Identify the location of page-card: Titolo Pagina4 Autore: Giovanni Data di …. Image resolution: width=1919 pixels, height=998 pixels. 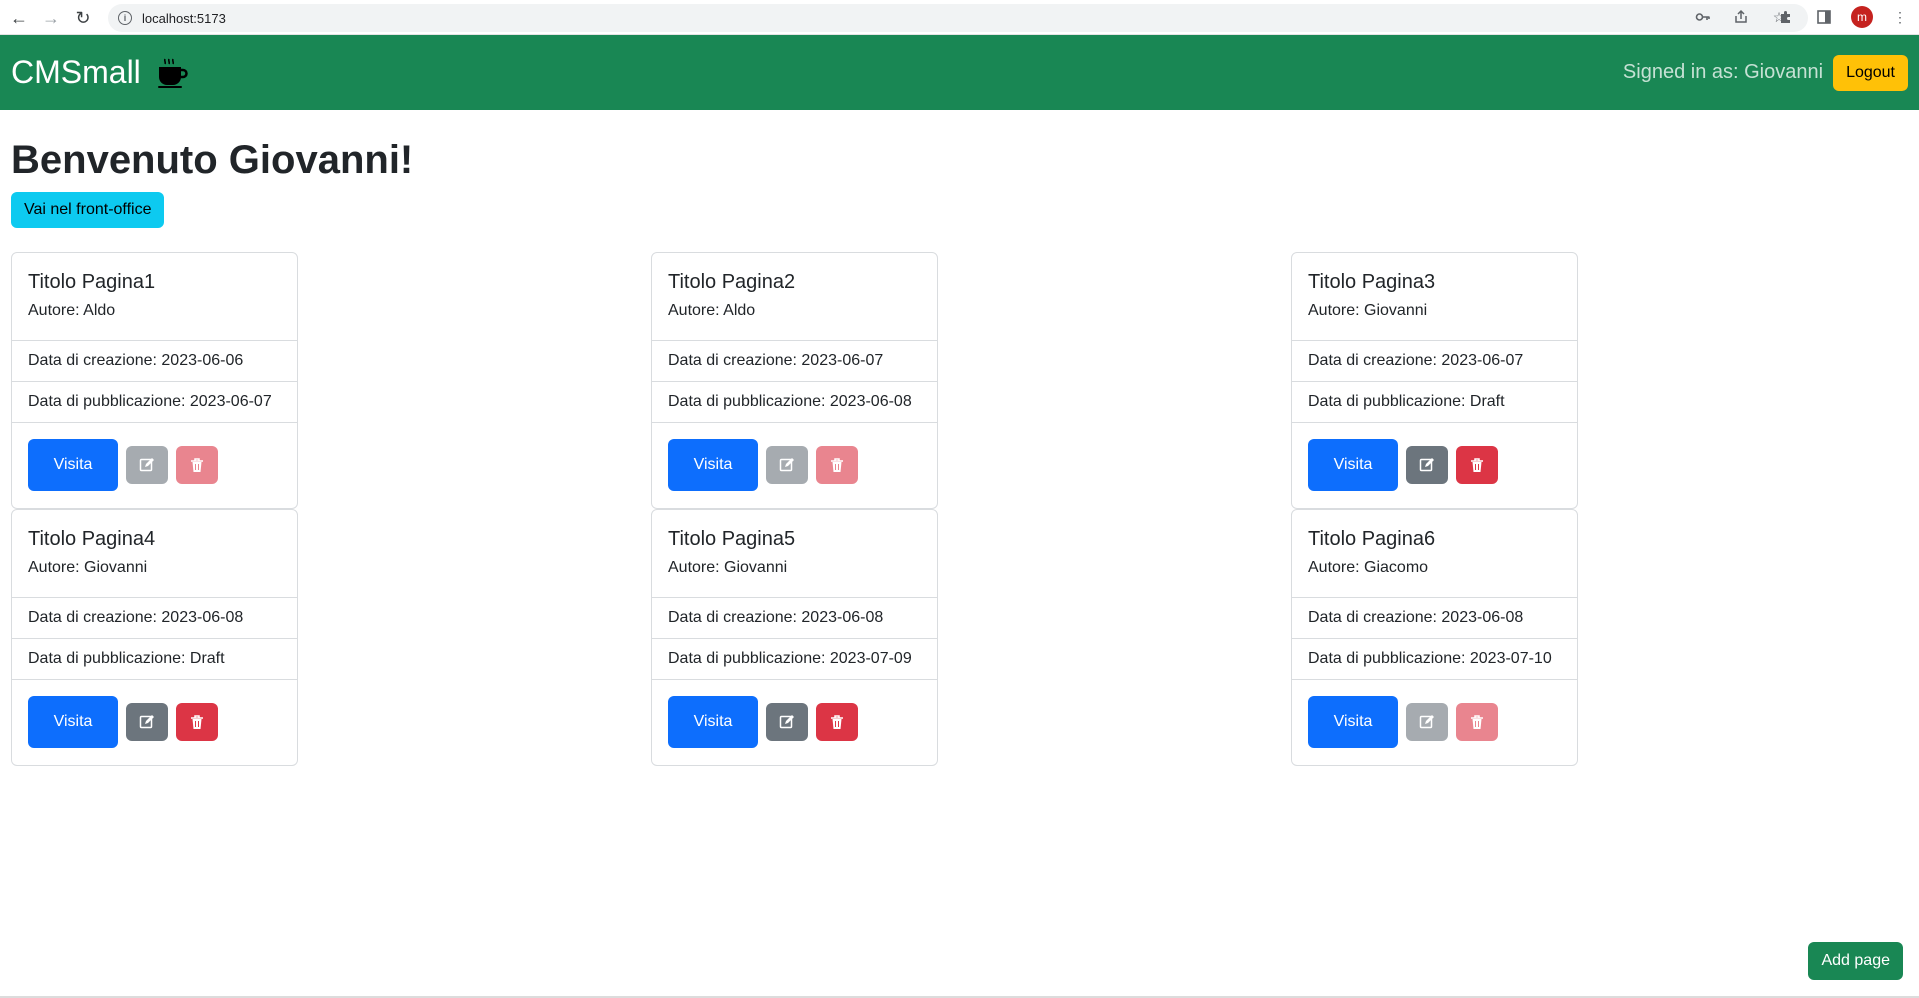
(154, 637).